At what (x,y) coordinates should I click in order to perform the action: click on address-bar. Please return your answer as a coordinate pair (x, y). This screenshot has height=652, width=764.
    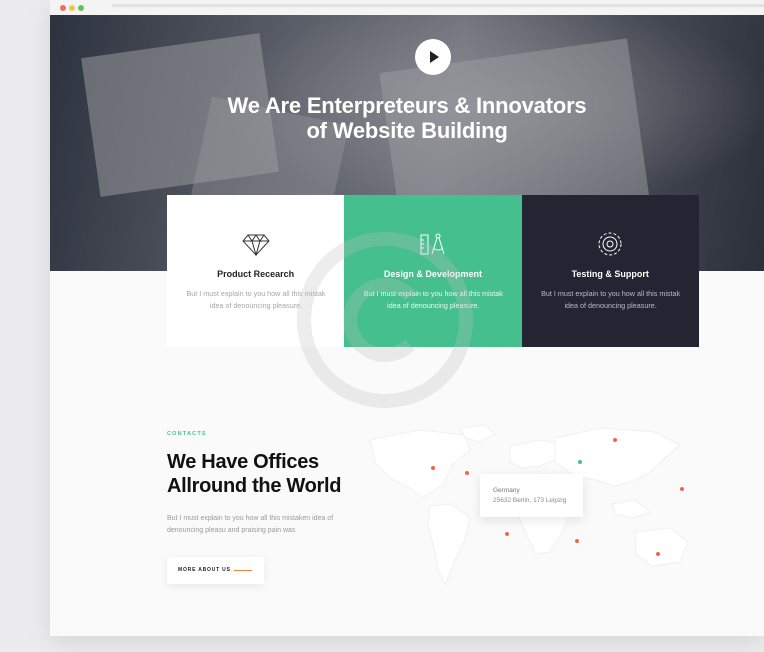
    Looking at the image, I should click on (438, 5).